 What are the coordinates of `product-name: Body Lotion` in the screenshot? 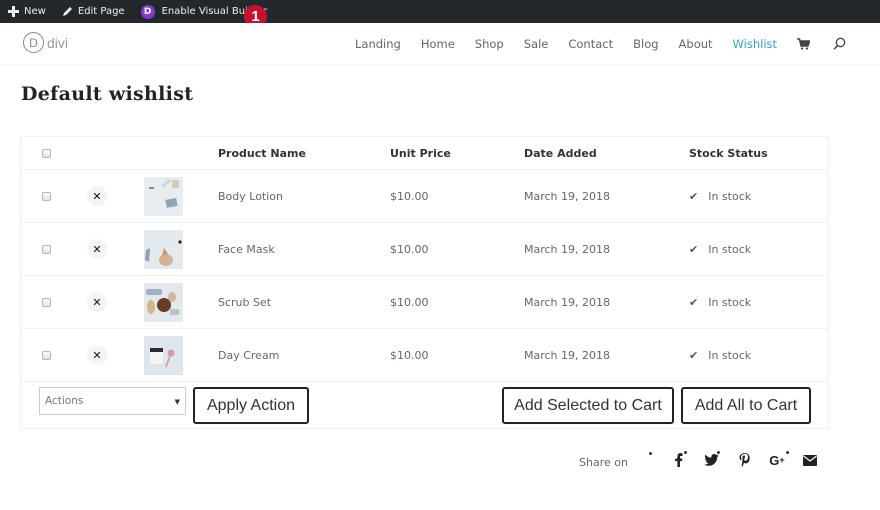 It's located at (250, 196).